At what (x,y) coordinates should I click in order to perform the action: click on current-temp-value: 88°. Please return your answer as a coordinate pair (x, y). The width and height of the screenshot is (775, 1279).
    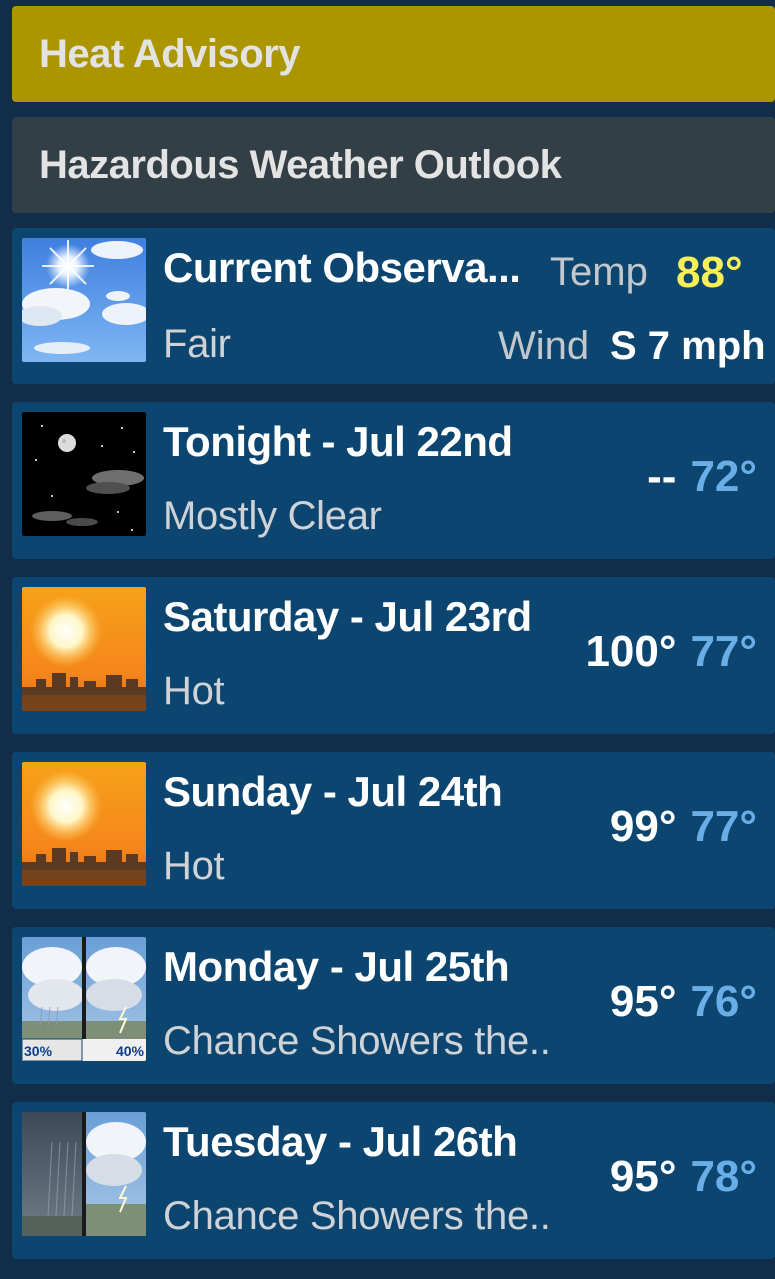
    Looking at the image, I should click on (709, 272).